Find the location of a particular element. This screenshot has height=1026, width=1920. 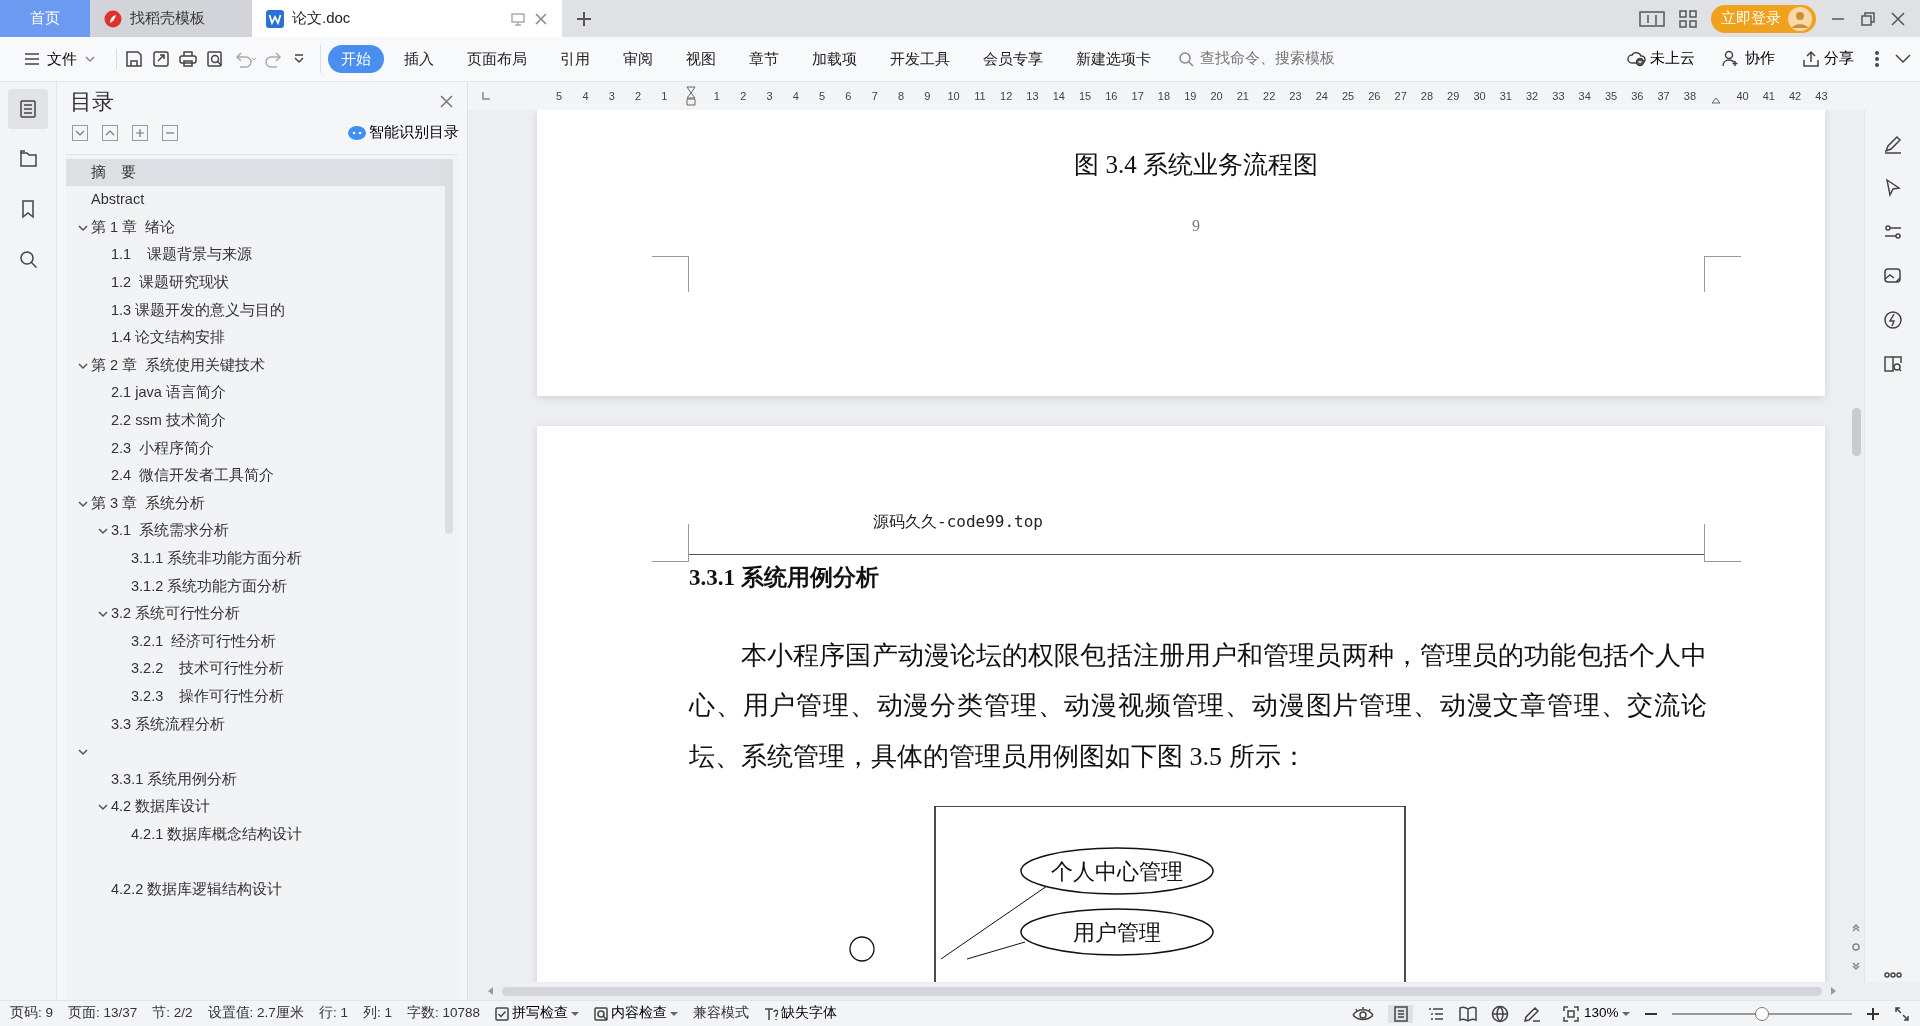

chevron-down-icon is located at coordinates (1903, 59).